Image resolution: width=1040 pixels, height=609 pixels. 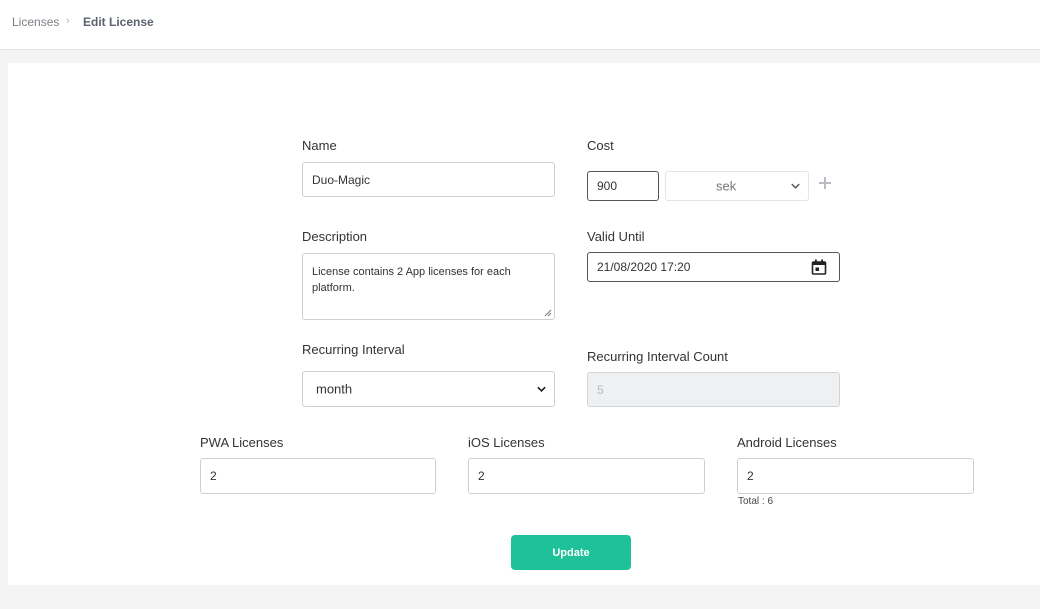 What do you see at coordinates (481, 476) in the screenshot?
I see `ios-licenses-value: 2` at bounding box center [481, 476].